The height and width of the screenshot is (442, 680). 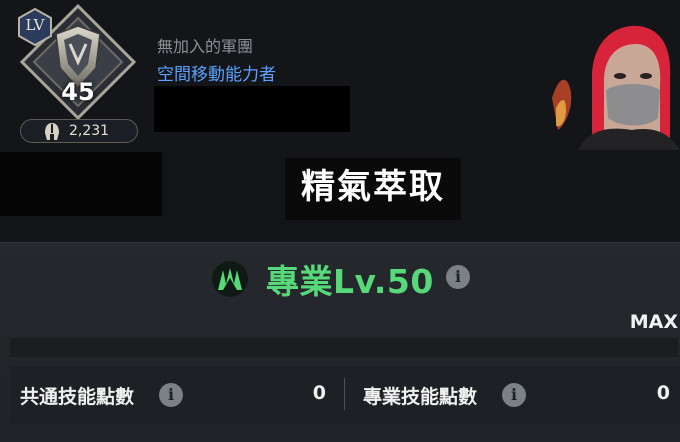 What do you see at coordinates (89, 131) in the screenshot?
I see `combat-power-value: 2,231` at bounding box center [89, 131].